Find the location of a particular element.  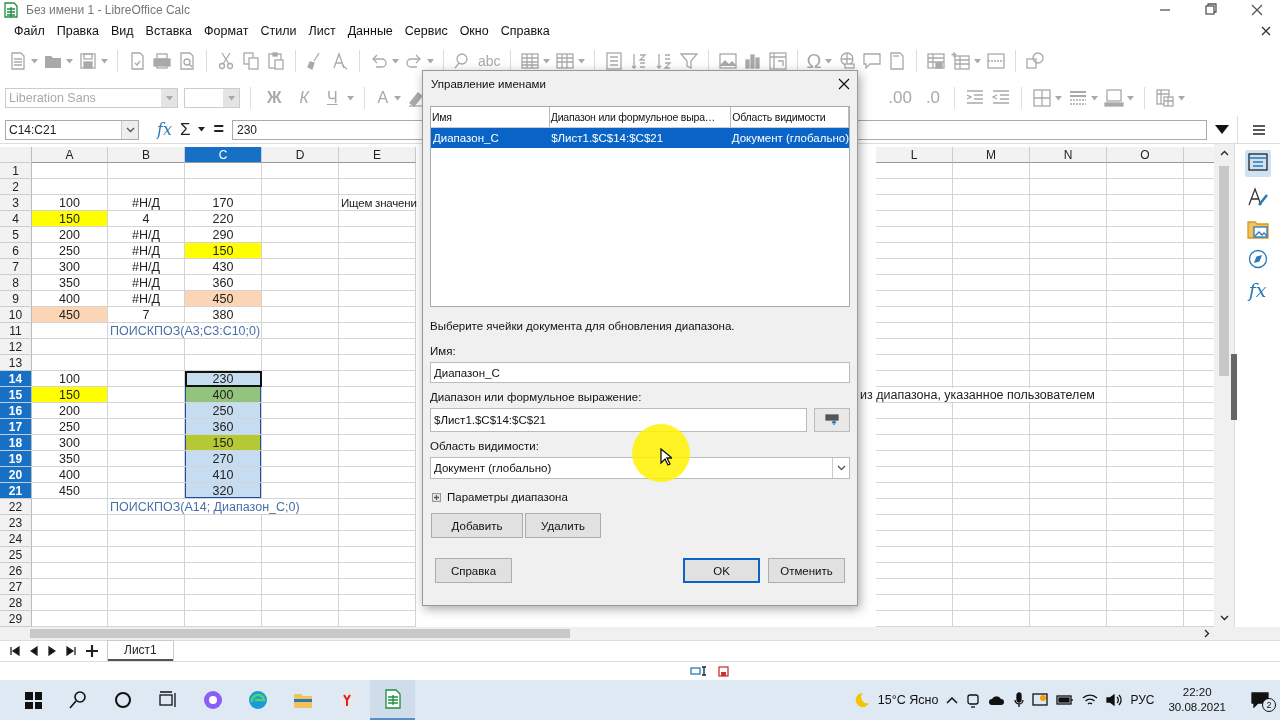

column-header: N is located at coordinates (1068, 155).